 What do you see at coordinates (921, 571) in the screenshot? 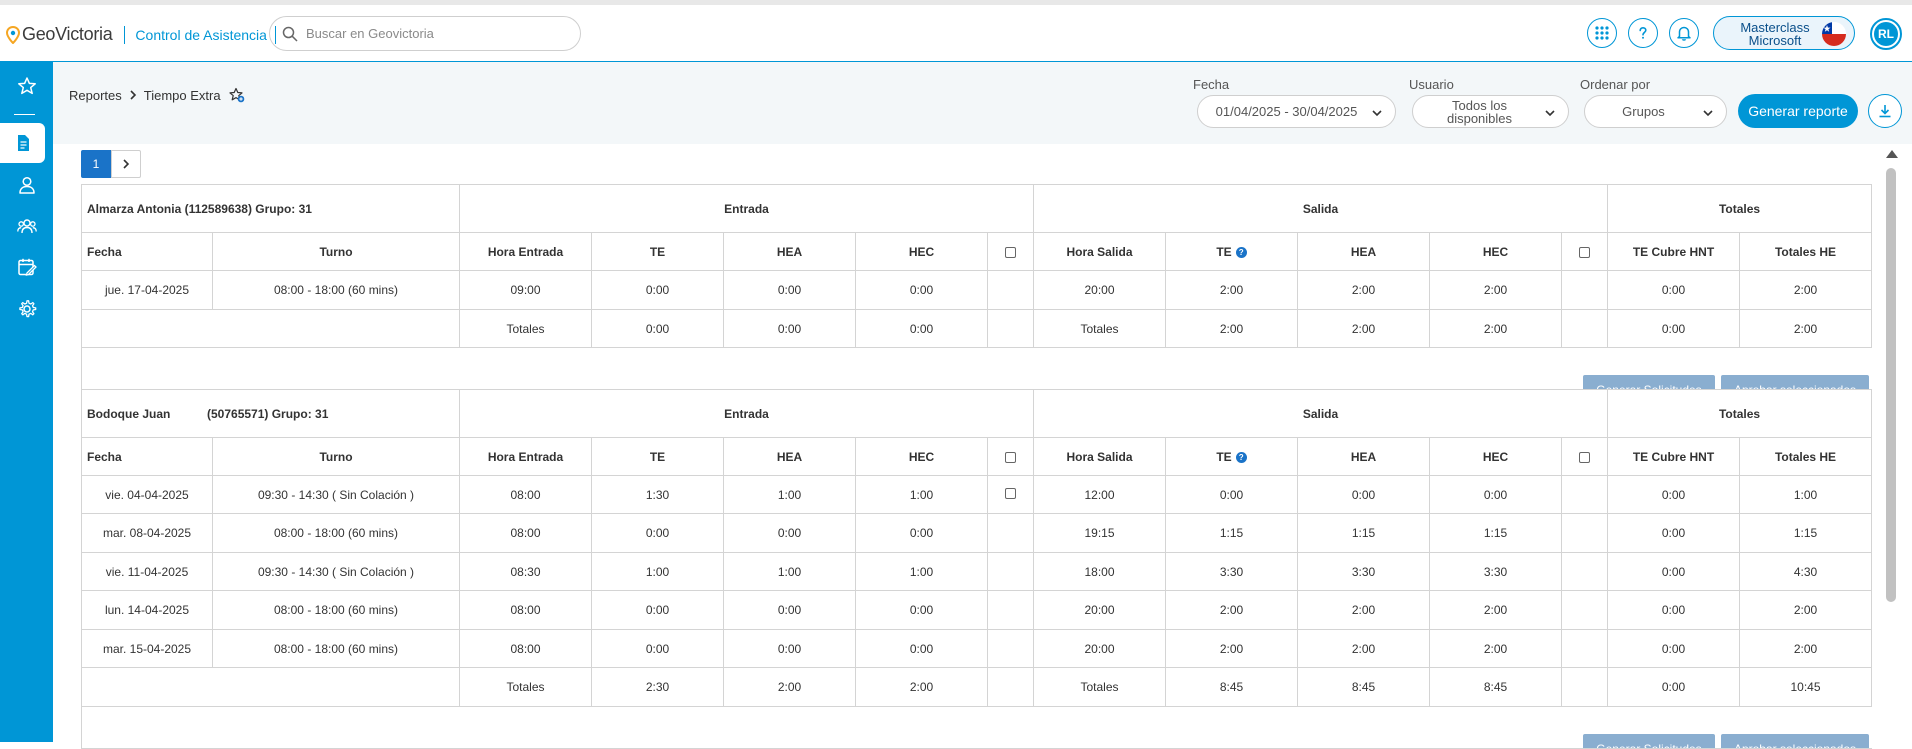
I see `cell-hec: 1:00` at bounding box center [921, 571].